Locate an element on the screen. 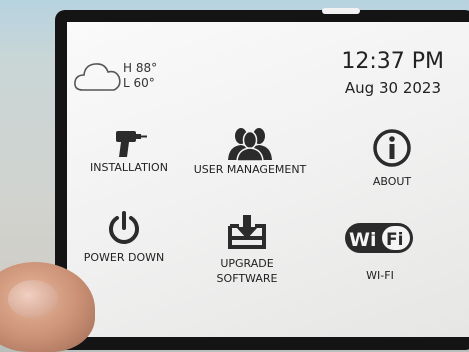 Image resolution: width=469 pixels, height=352 pixels. wifi-logo-right-text: Fi is located at coordinates (394, 240).